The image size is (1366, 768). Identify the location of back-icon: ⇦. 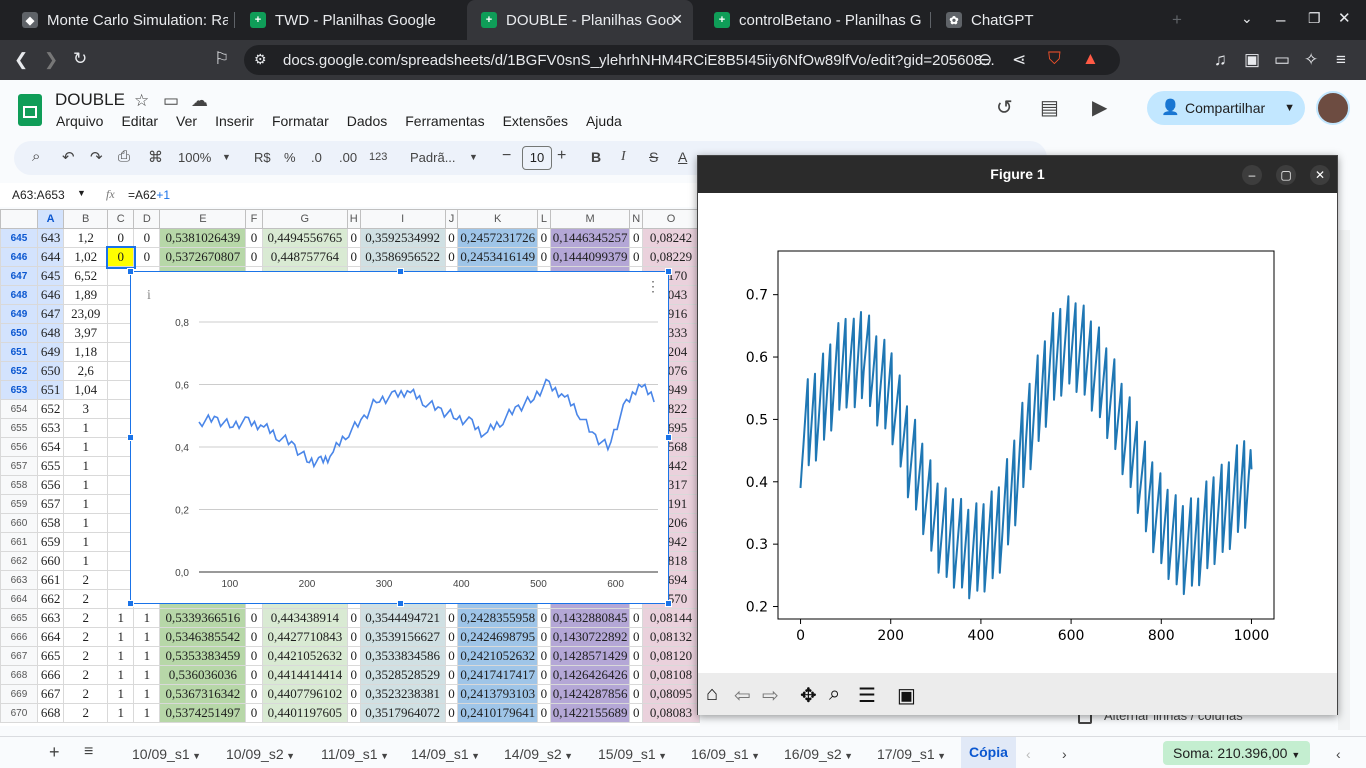
(742, 695).